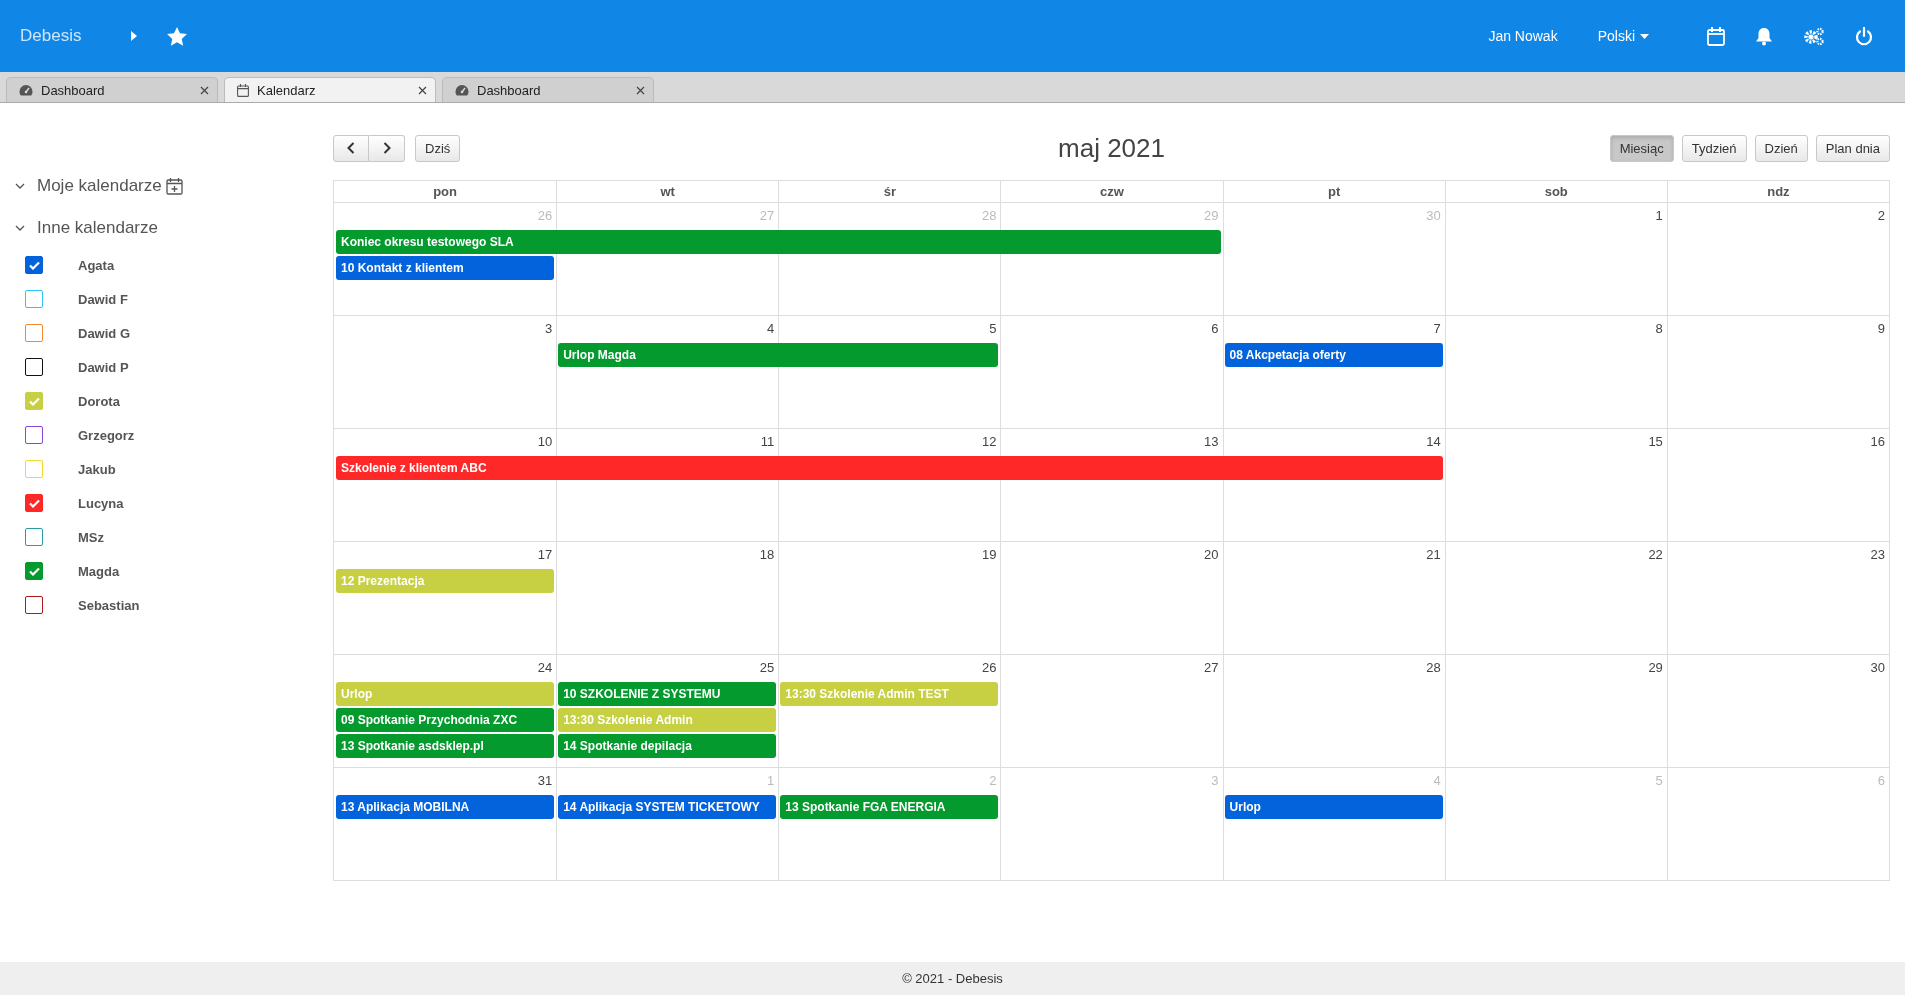 Image resolution: width=1905 pixels, height=995 pixels. What do you see at coordinates (1211, 554) in the screenshot?
I see `day-number: 20` at bounding box center [1211, 554].